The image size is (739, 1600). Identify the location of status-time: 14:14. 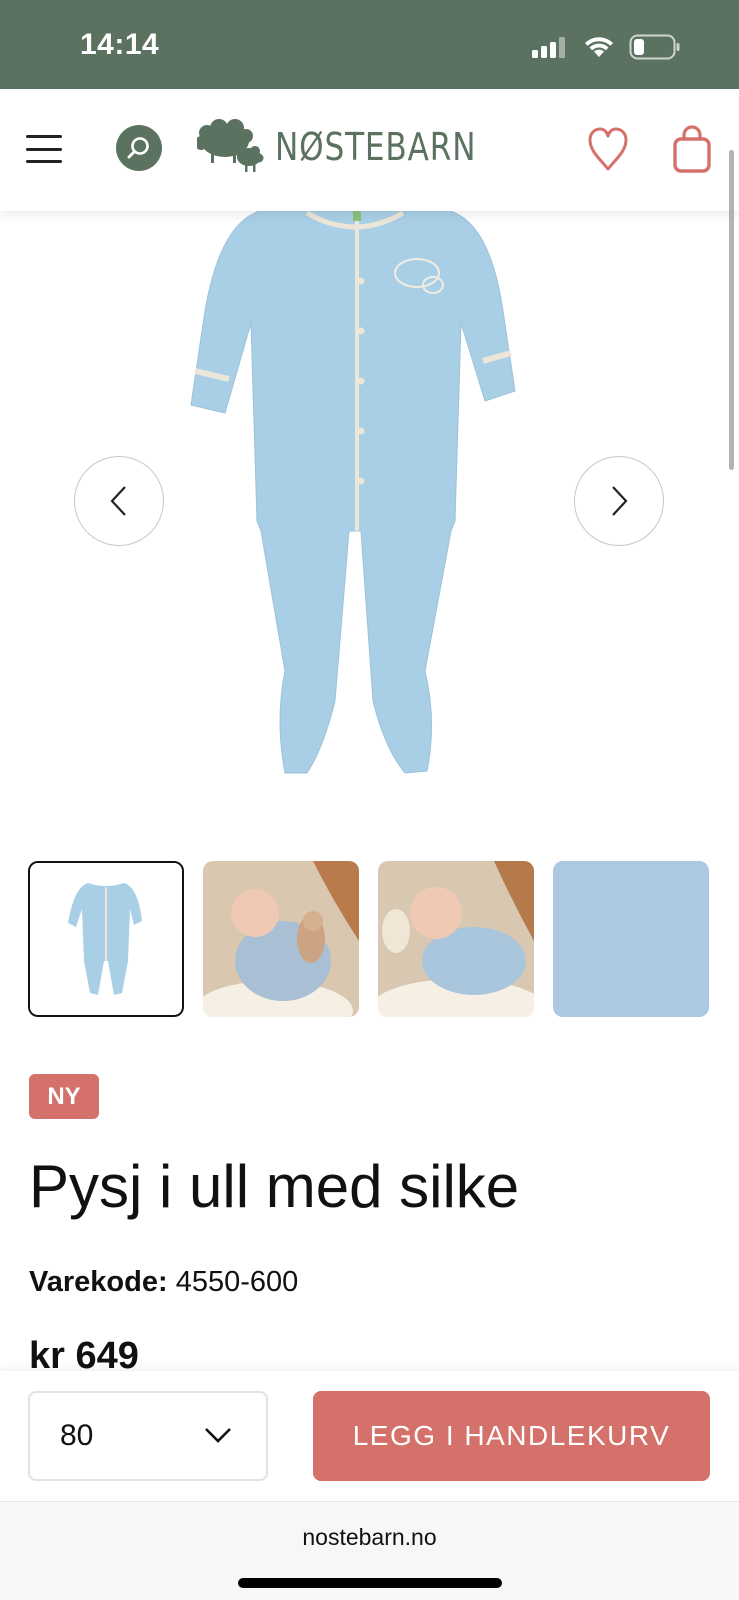
(120, 44).